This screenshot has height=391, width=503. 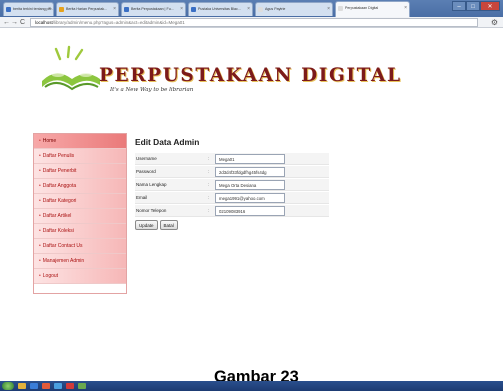 I want to click on taskbar, so click(x=251, y=386).